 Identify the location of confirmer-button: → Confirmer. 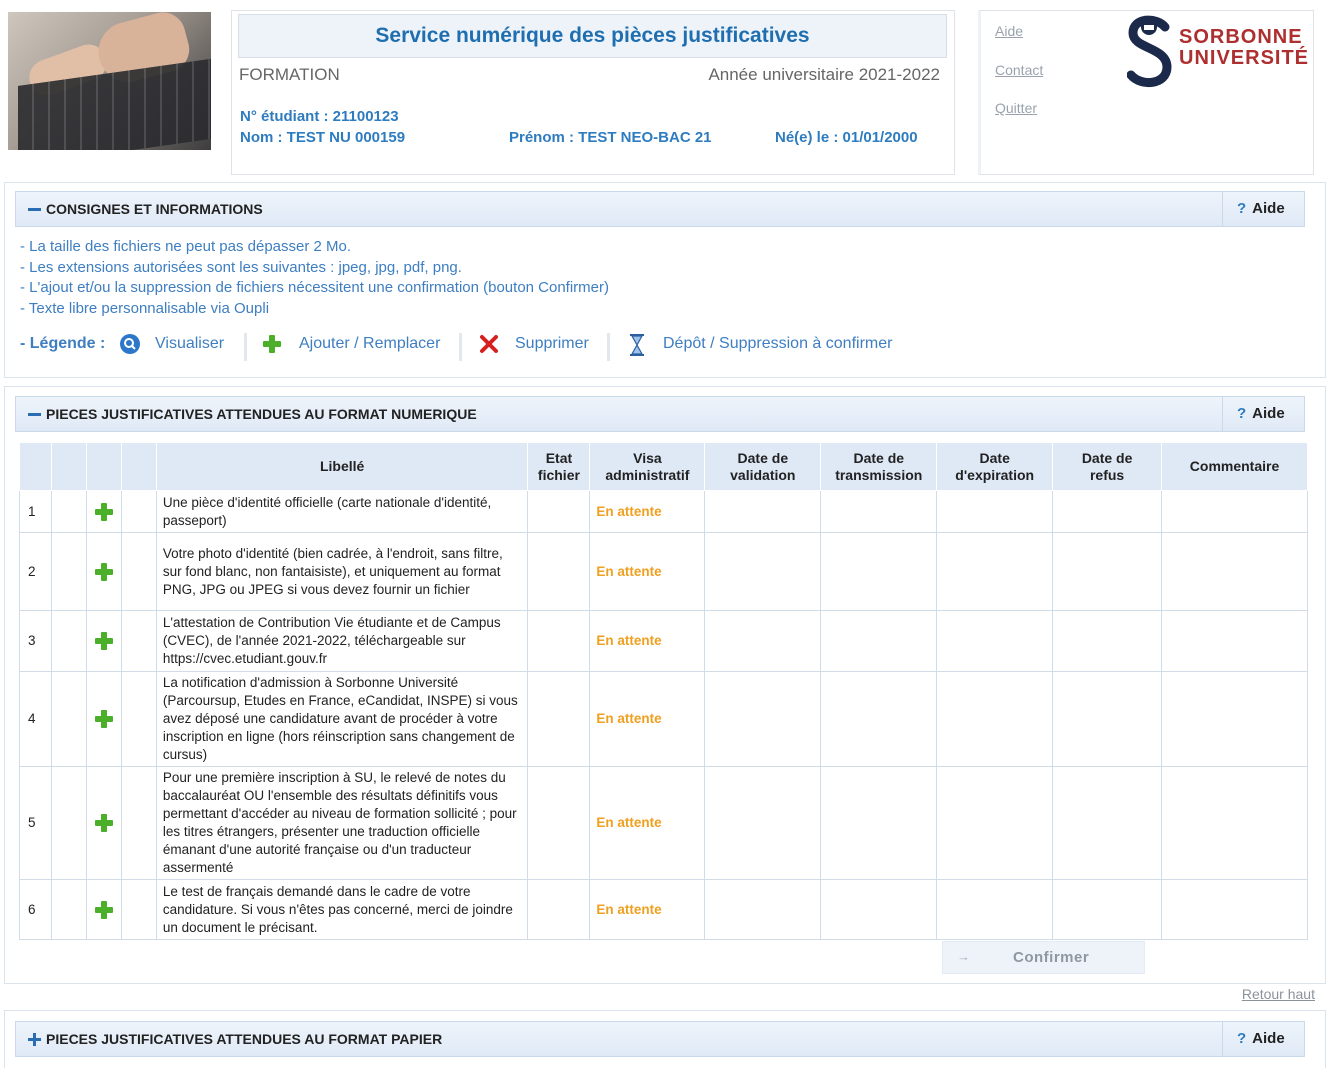
(1043, 957).